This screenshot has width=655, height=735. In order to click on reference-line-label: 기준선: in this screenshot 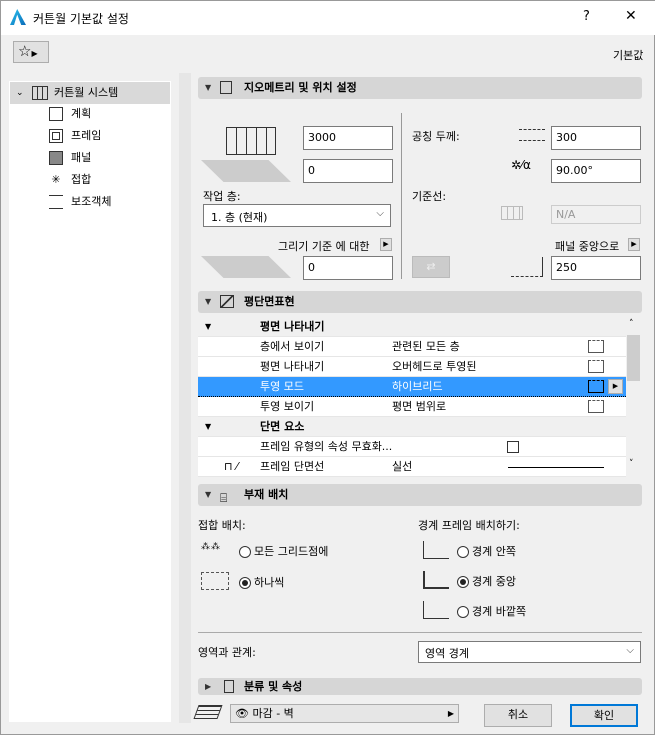, I will do `click(429, 196)`.